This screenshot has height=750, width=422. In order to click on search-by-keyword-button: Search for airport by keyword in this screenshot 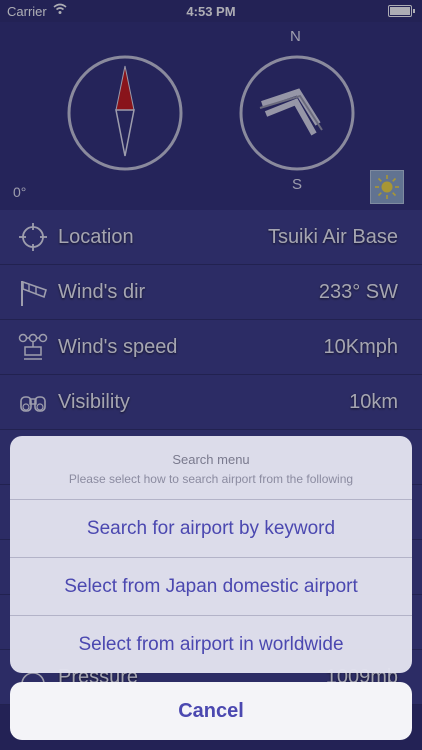, I will do `click(211, 529)`.